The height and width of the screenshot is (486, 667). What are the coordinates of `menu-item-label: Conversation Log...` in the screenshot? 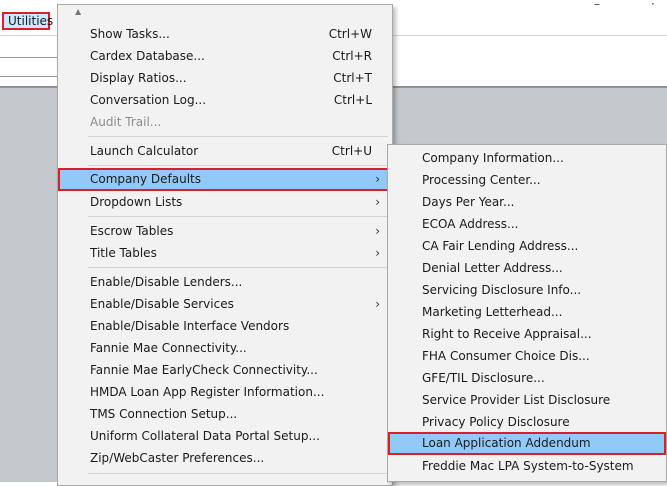 It's located at (148, 100).